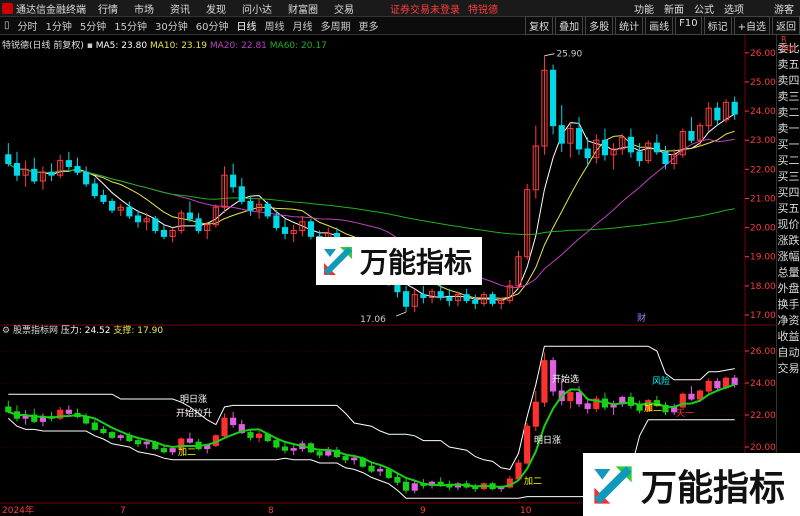 Image resolution: width=800 pixels, height=516 pixels. I want to click on legend-ma5: MA5: 23.80, so click(121, 46).